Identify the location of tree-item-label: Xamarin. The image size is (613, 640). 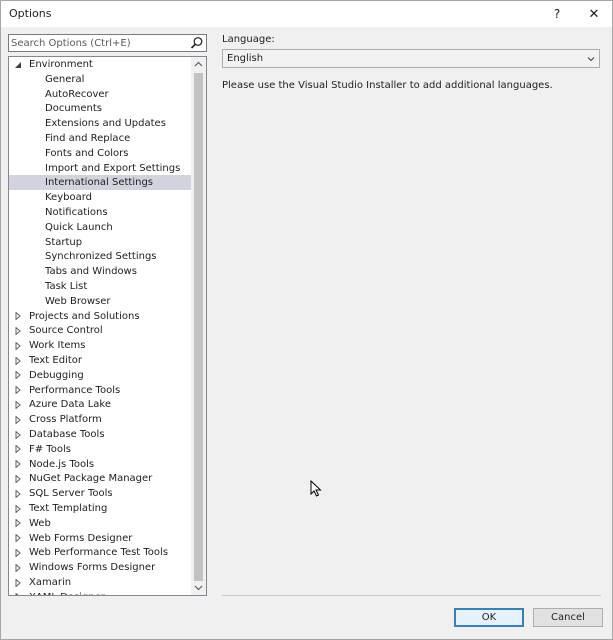
(50, 582).